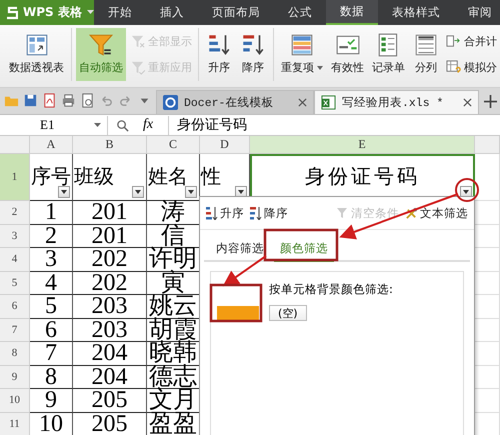 The height and width of the screenshot is (435, 500). Describe the element at coordinates (253, 54) in the screenshot. I see `ribbon-button: 降序` at that location.